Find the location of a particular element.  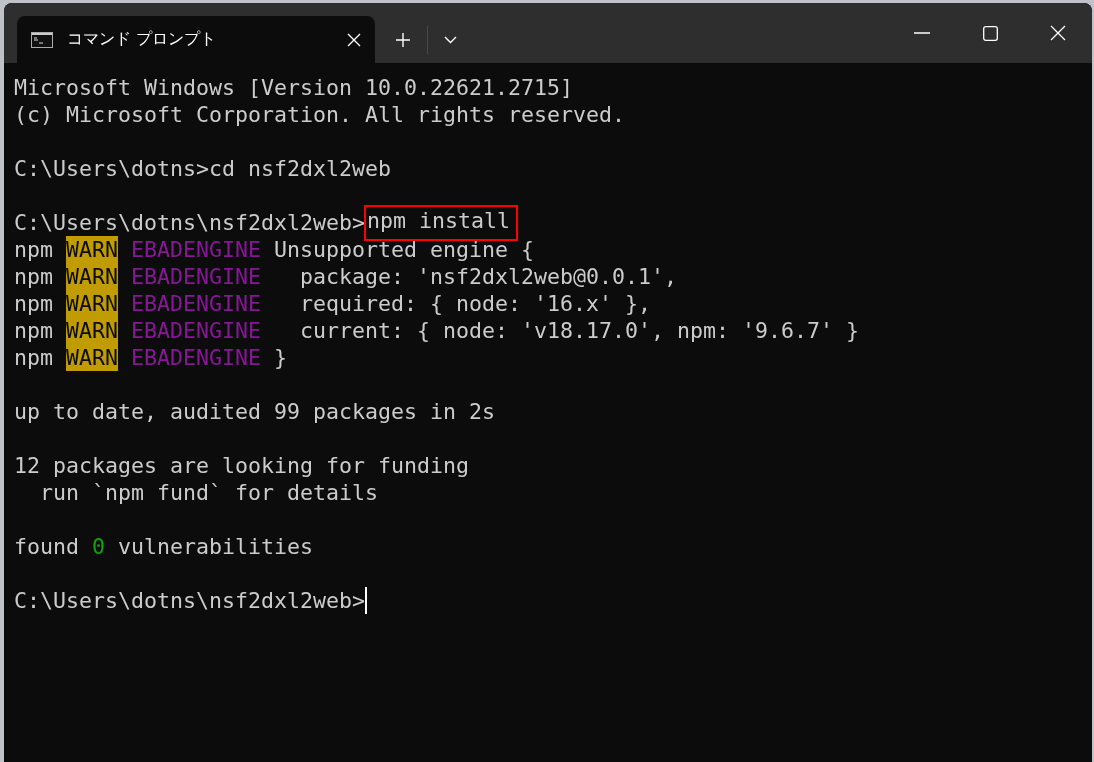

console-text: Unsupported engine { is located at coordinates (404, 249).